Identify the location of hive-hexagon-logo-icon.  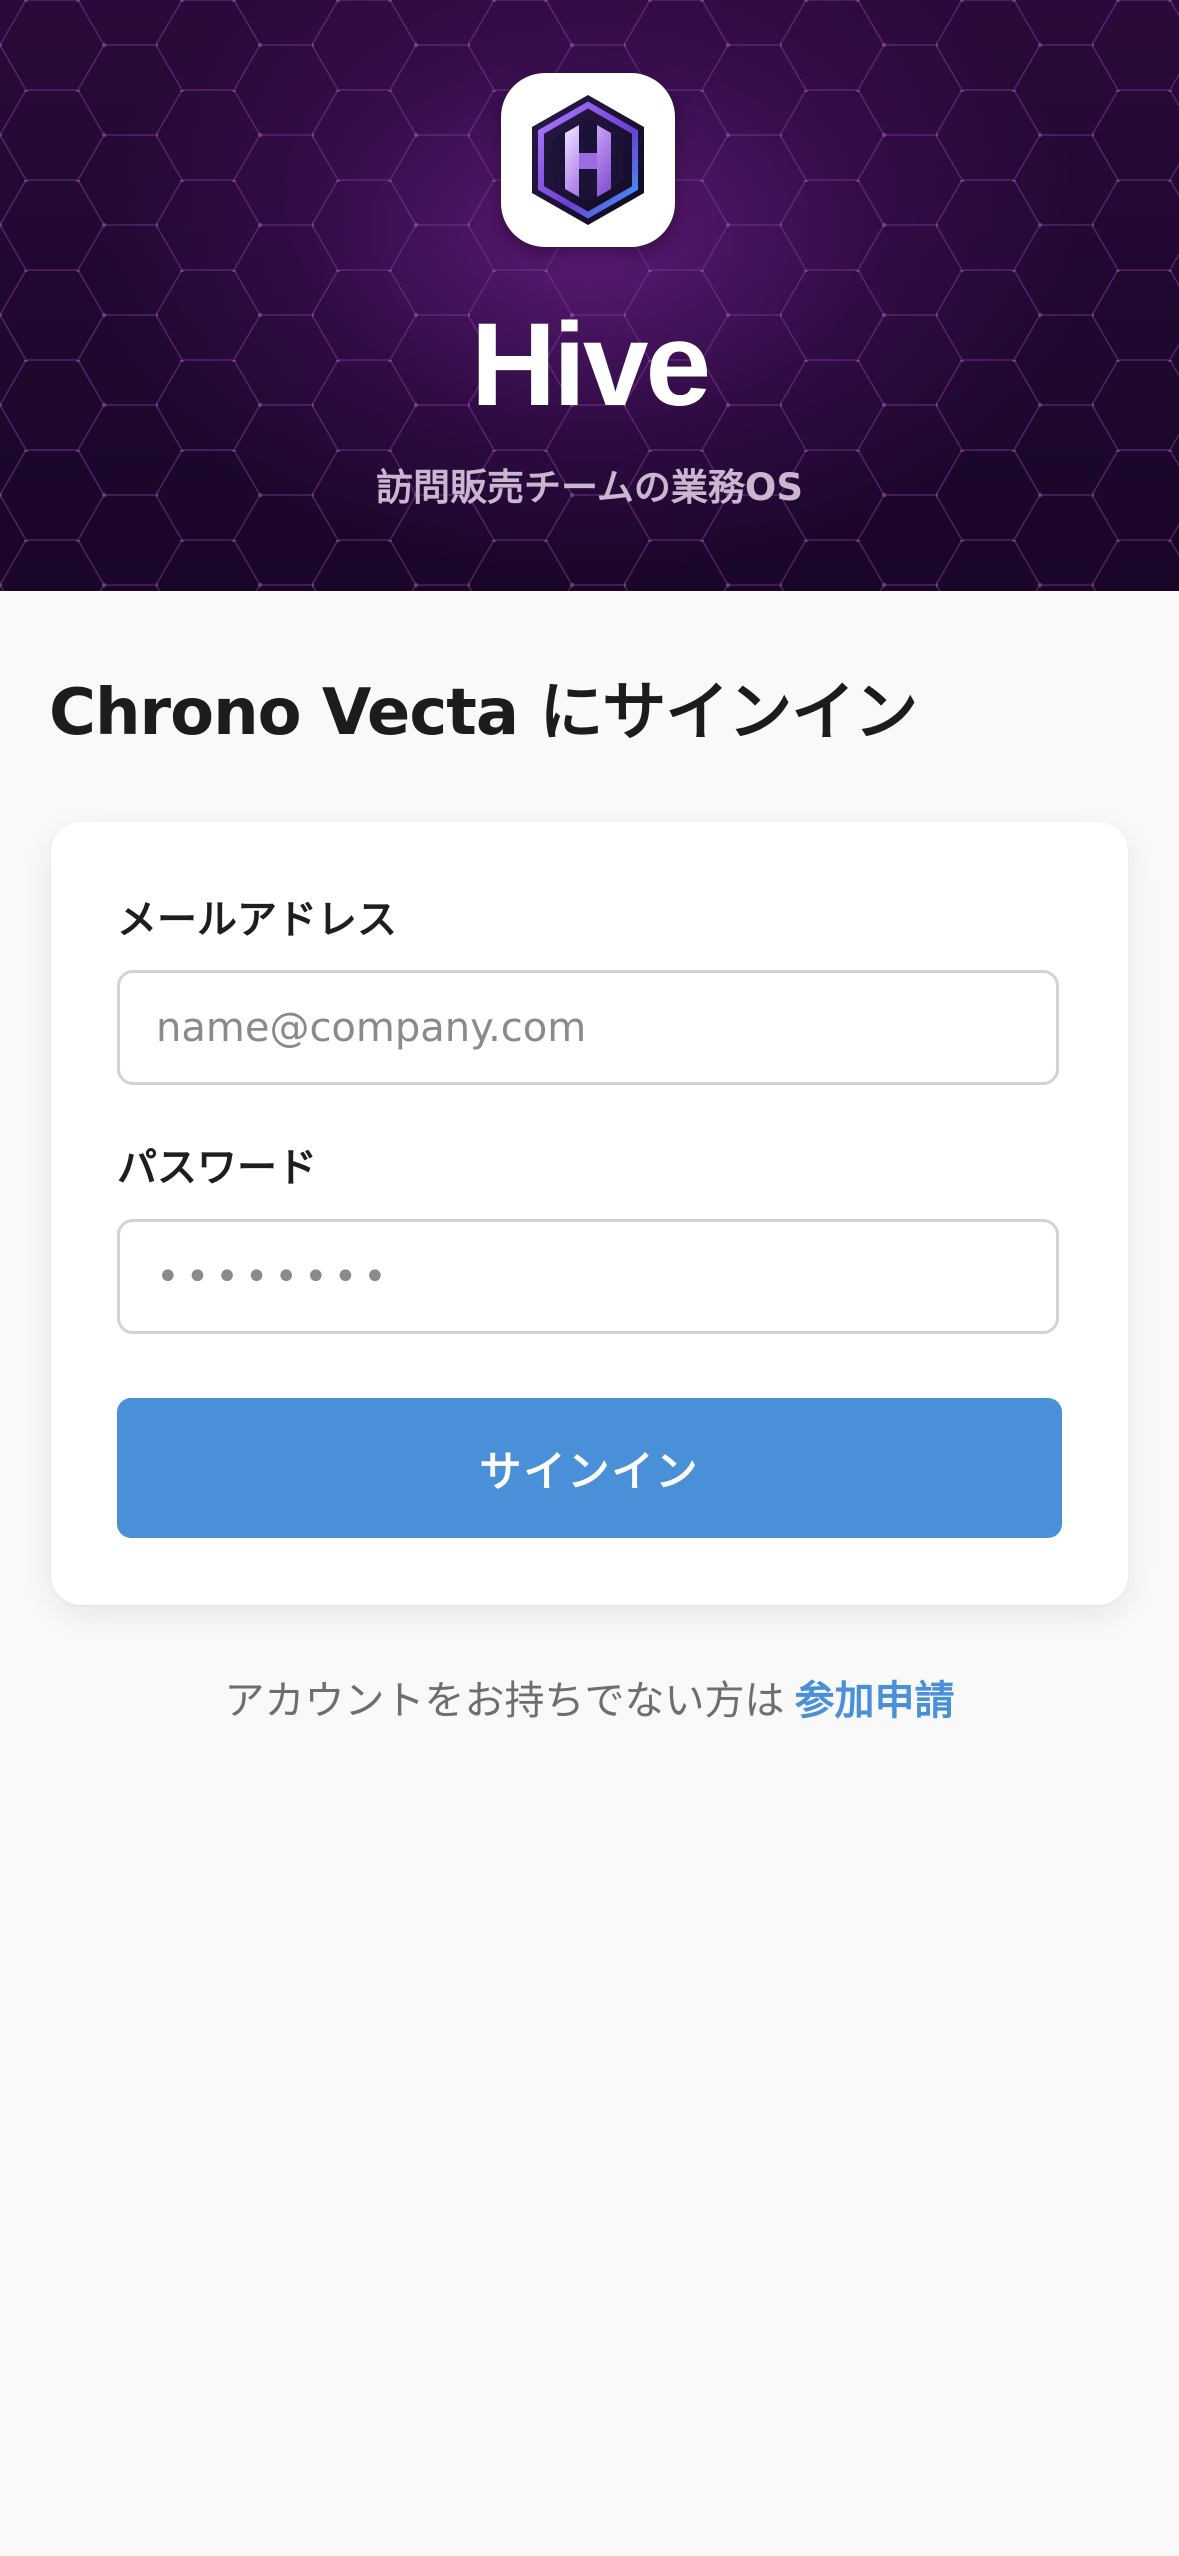
(588, 160).